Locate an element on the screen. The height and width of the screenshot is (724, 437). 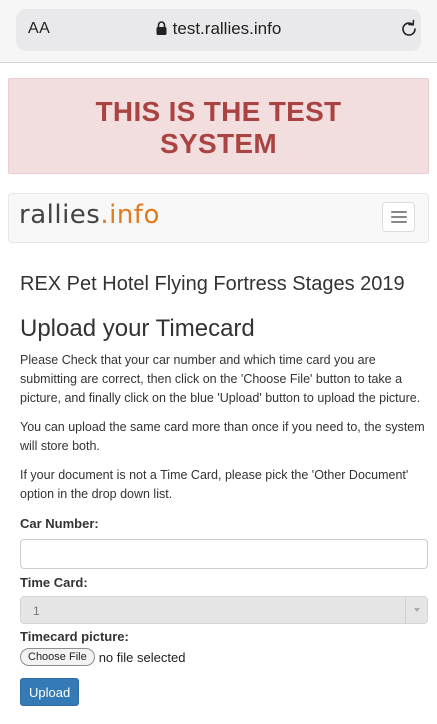
browser-address-bar: AA test.rallies.info is located at coordinates (218, 31).